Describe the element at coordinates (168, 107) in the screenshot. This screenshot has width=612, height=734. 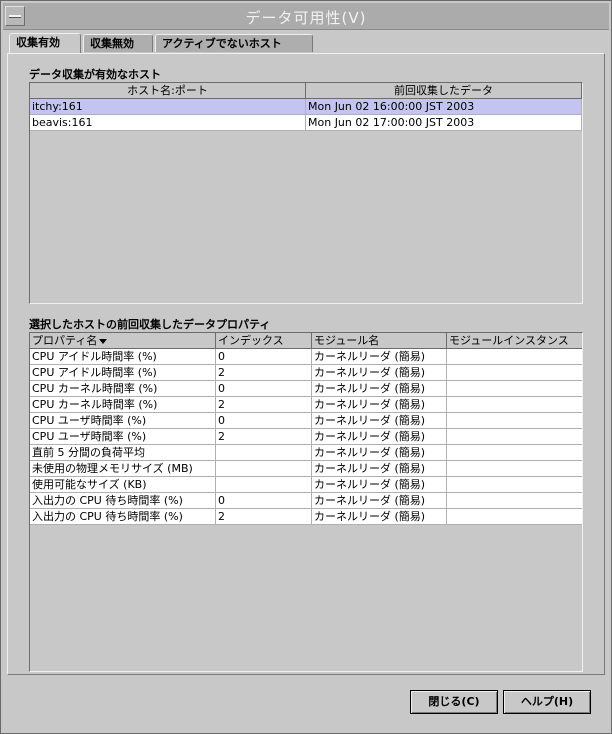
I see `host-cell: itchy:161` at that location.